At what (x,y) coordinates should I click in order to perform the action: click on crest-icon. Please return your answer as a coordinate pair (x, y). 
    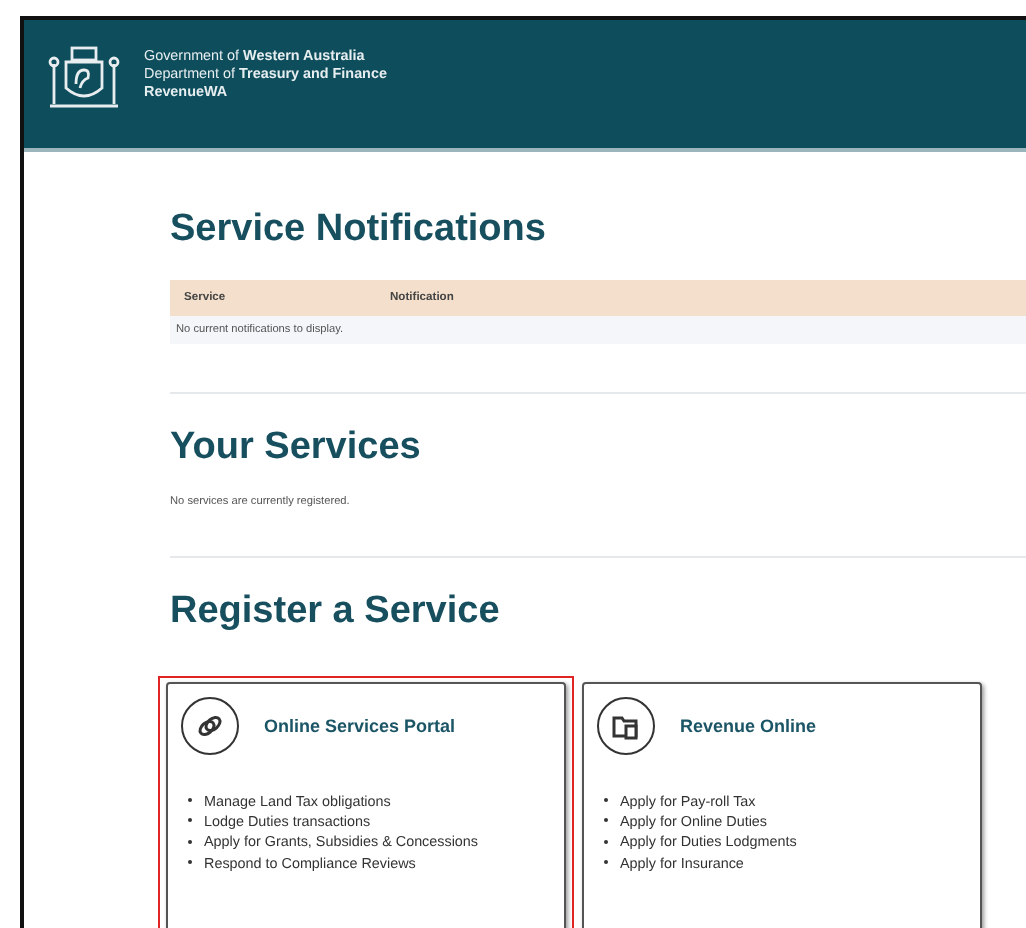
    Looking at the image, I should click on (84, 78).